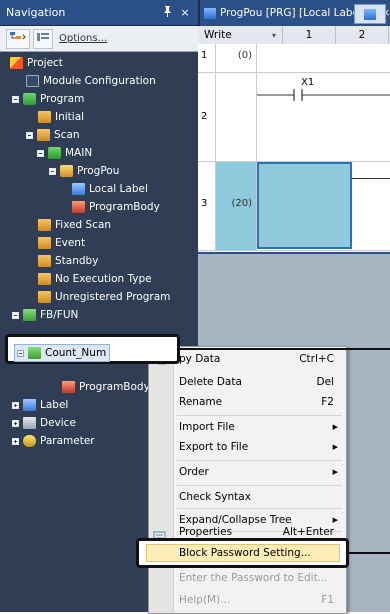 This screenshot has height=614, width=390. I want to click on list-view-icon, so click(43, 38).